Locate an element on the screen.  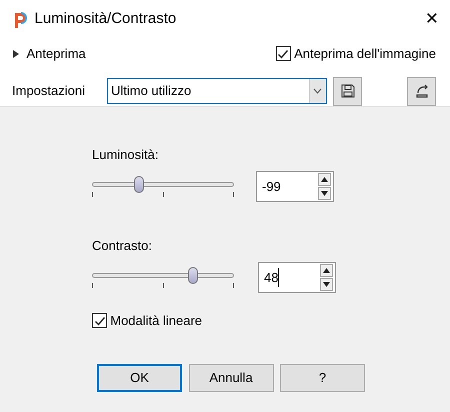
app-icon is located at coordinates (20, 19).